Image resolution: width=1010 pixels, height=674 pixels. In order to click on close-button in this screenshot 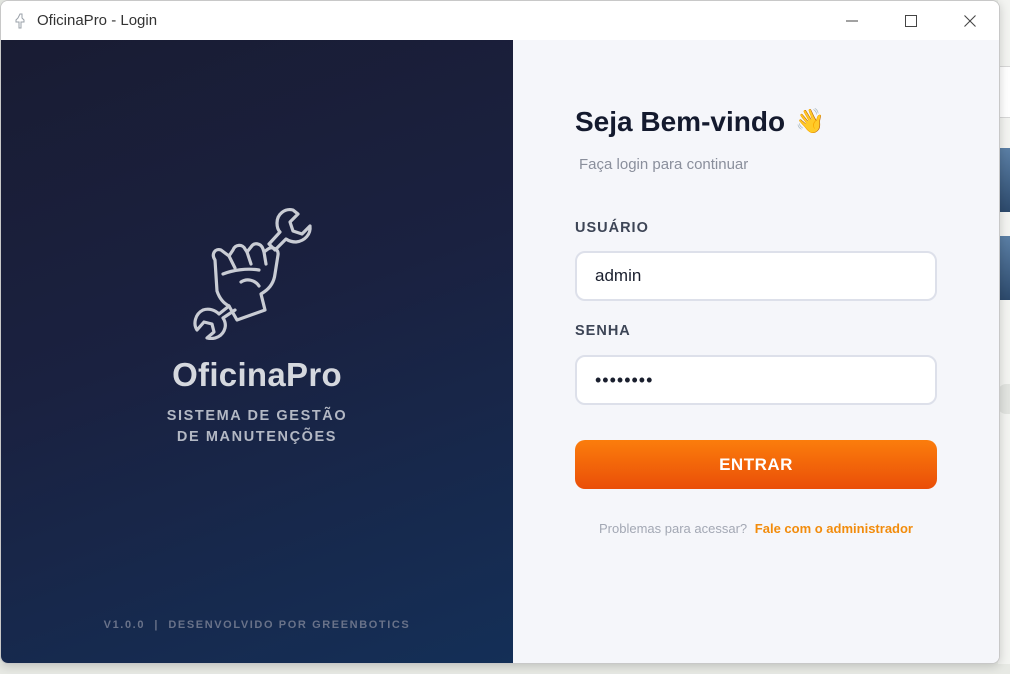, I will do `click(969, 20)`.